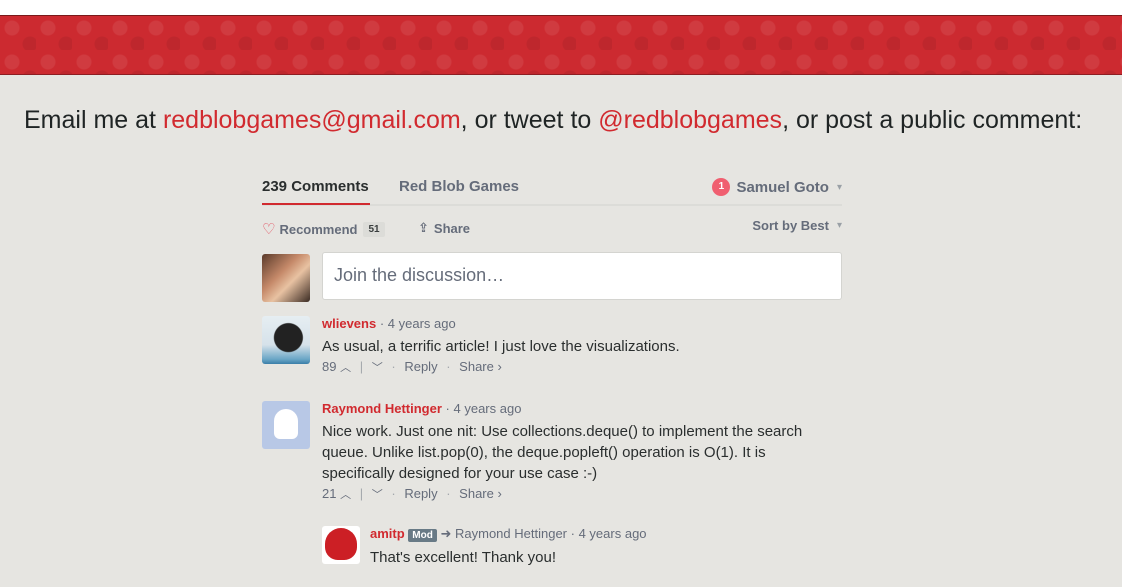 Image resolution: width=1122 pixels, height=587 pixels. What do you see at coordinates (312, 120) in the screenshot?
I see `email-link: redblobgames@gmail.com` at bounding box center [312, 120].